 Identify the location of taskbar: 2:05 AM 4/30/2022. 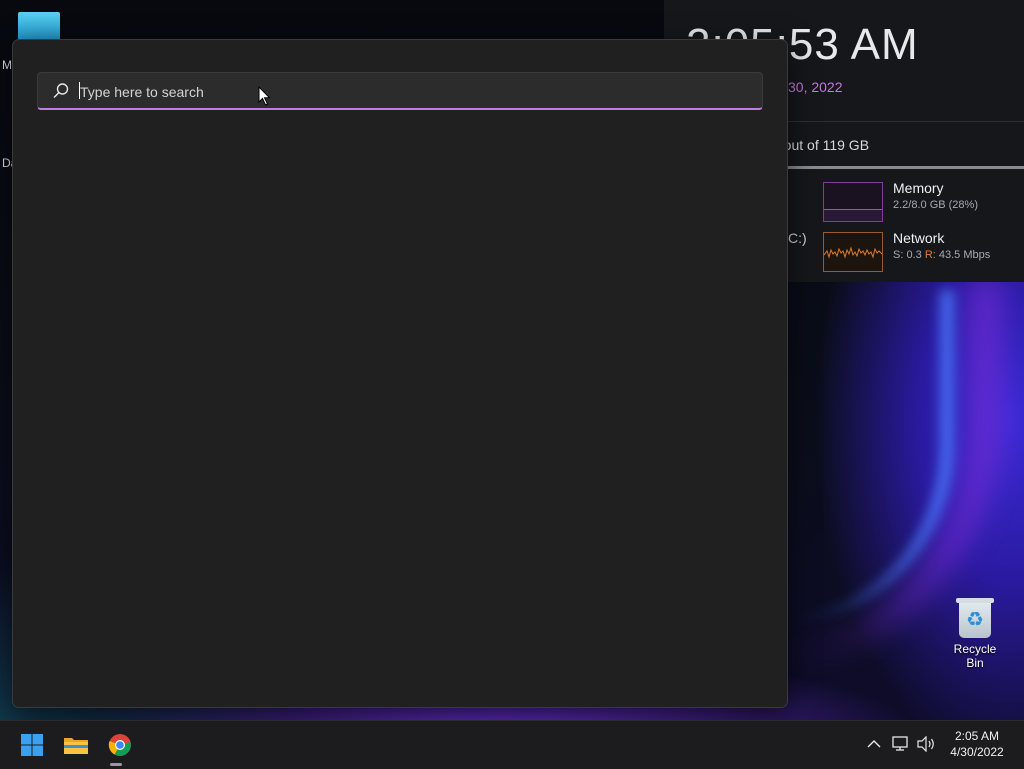
(512, 744).